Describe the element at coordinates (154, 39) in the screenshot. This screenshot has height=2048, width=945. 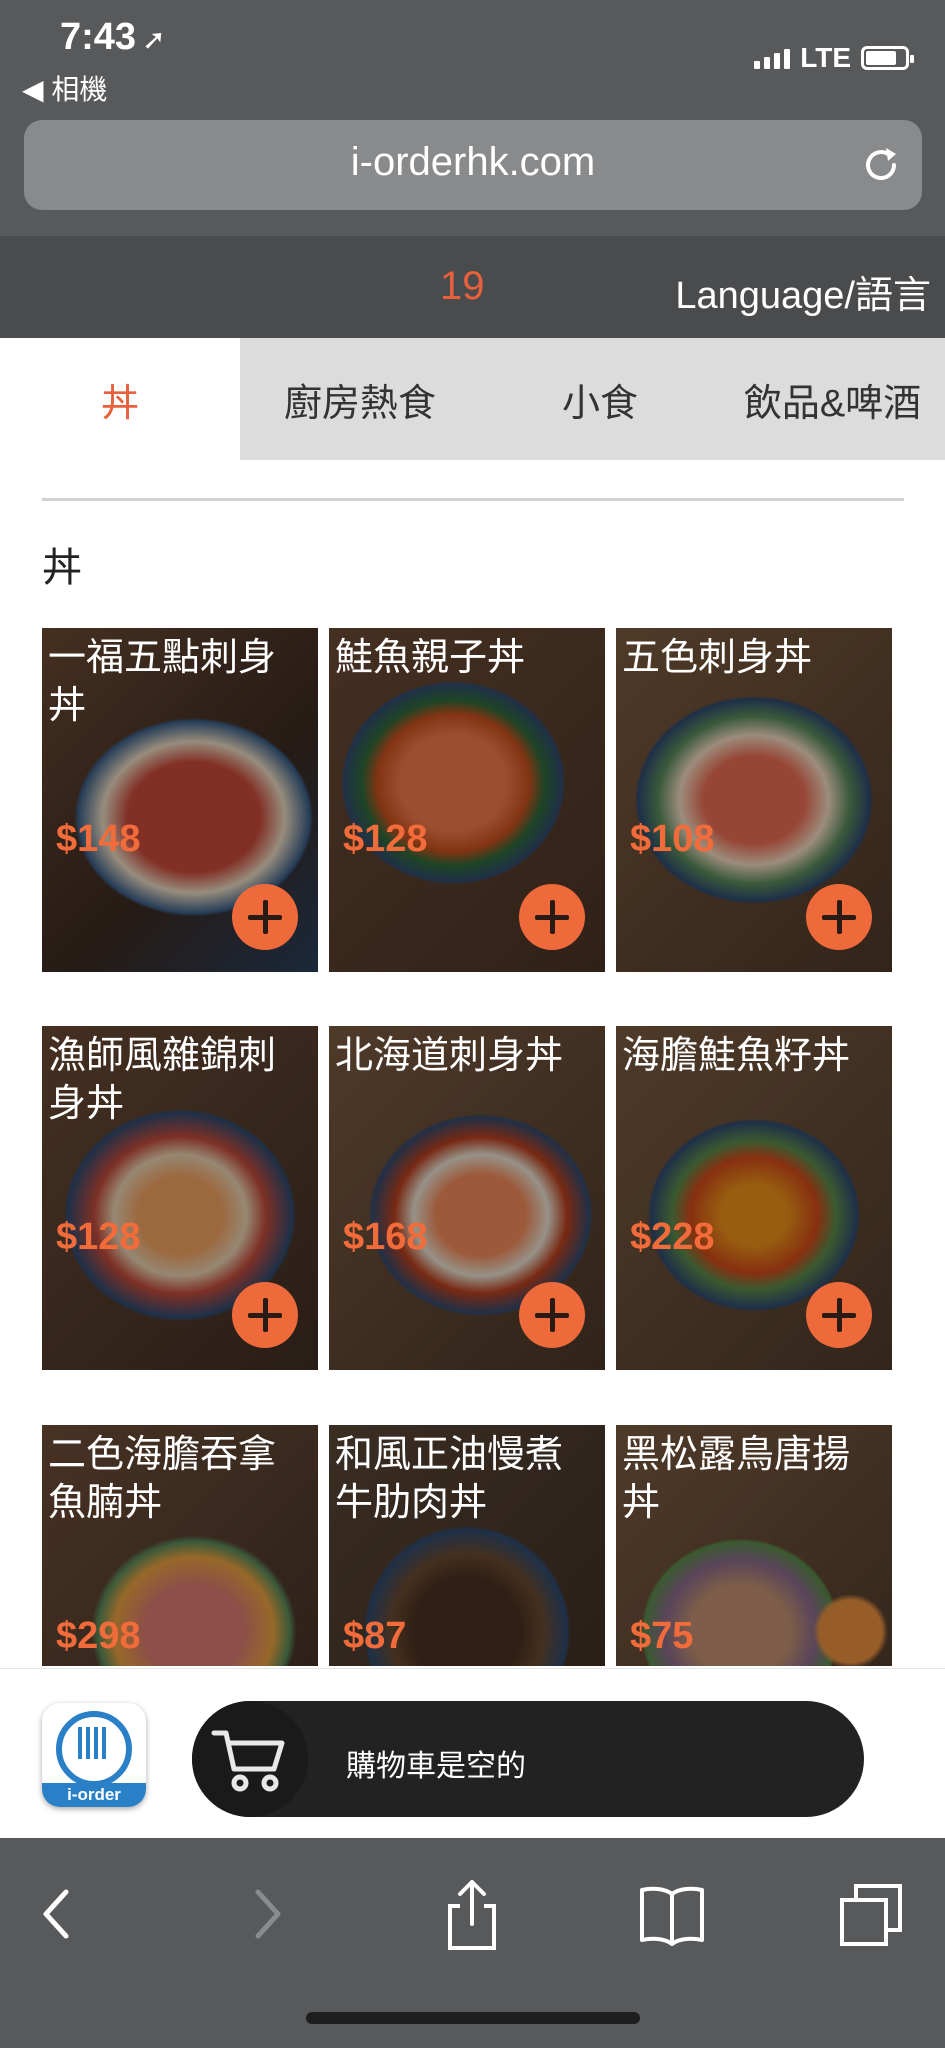
I see `location-arrow-icon: ➚` at that location.